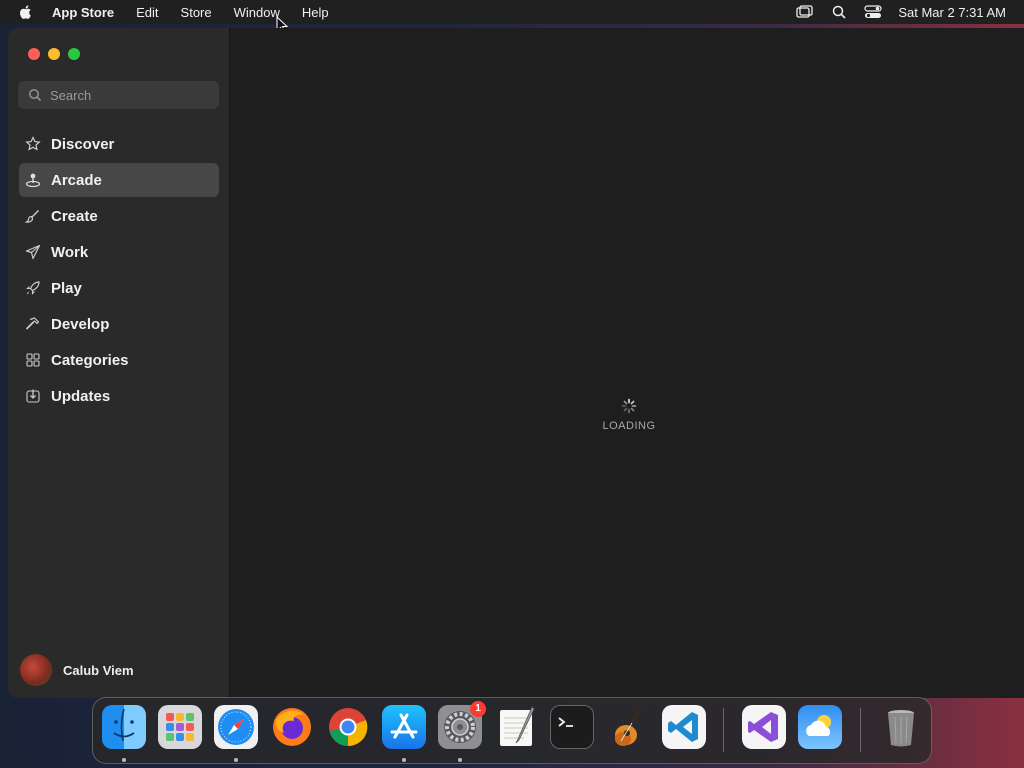 The image size is (1024, 768). I want to click on app-store-icon, so click(404, 727).